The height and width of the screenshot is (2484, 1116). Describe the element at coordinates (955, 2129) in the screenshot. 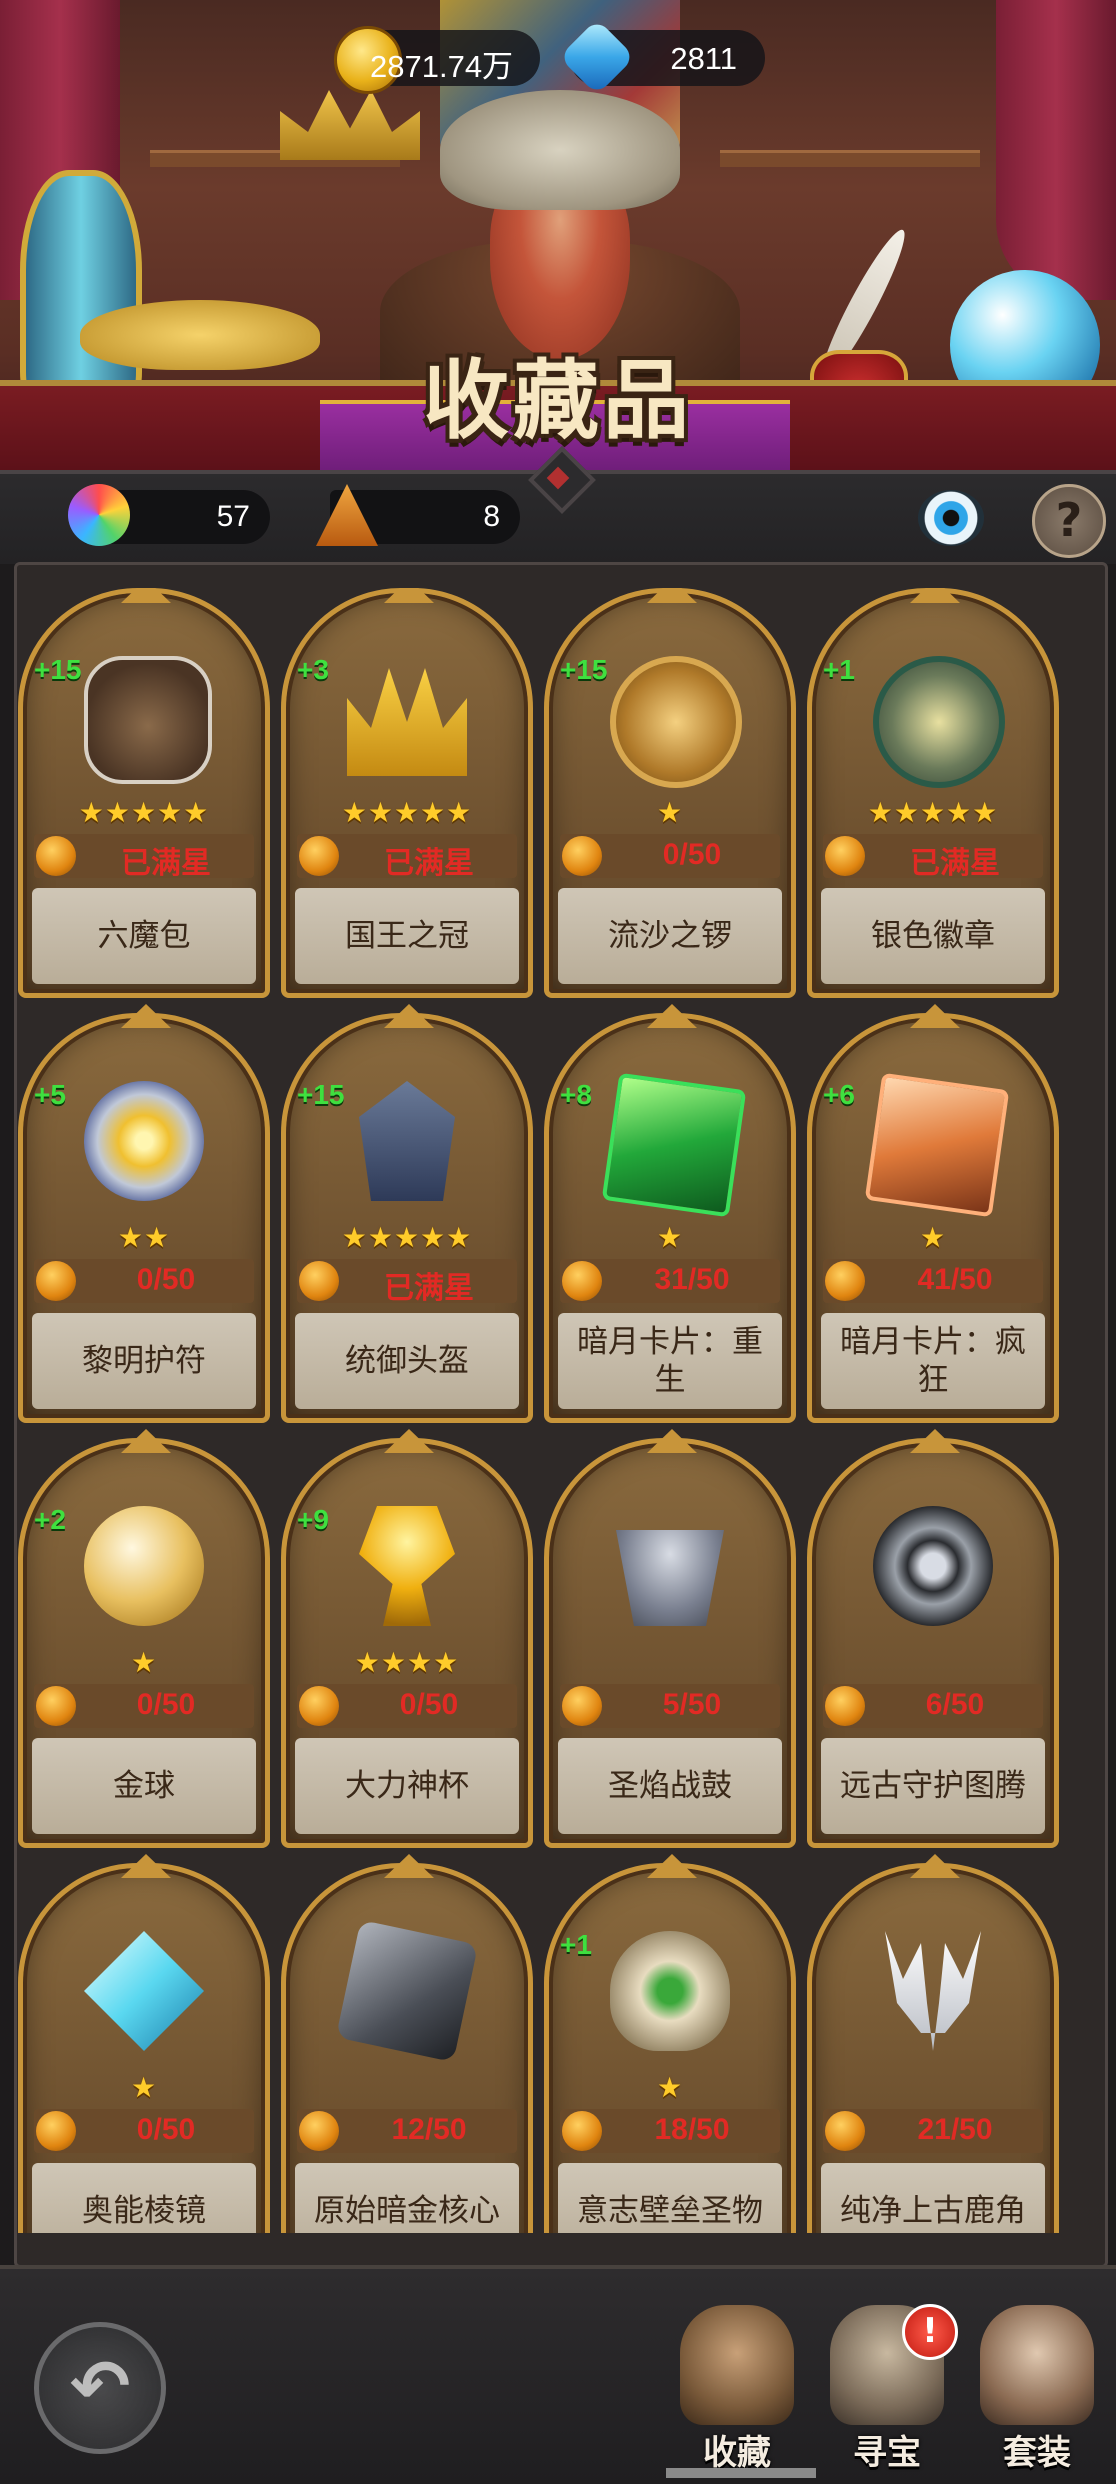

I see `shard-progress: 21/50` at that location.